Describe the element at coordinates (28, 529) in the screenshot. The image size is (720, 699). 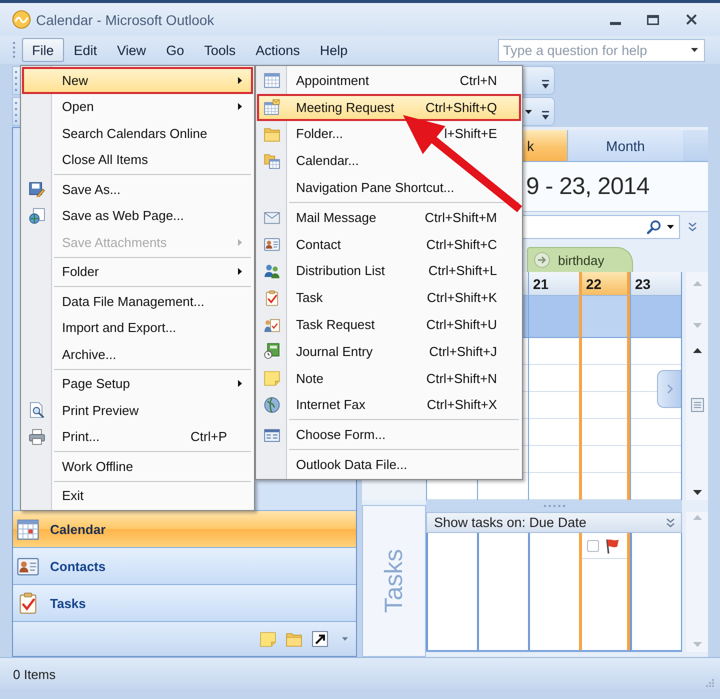
I see `calendar-icon` at that location.